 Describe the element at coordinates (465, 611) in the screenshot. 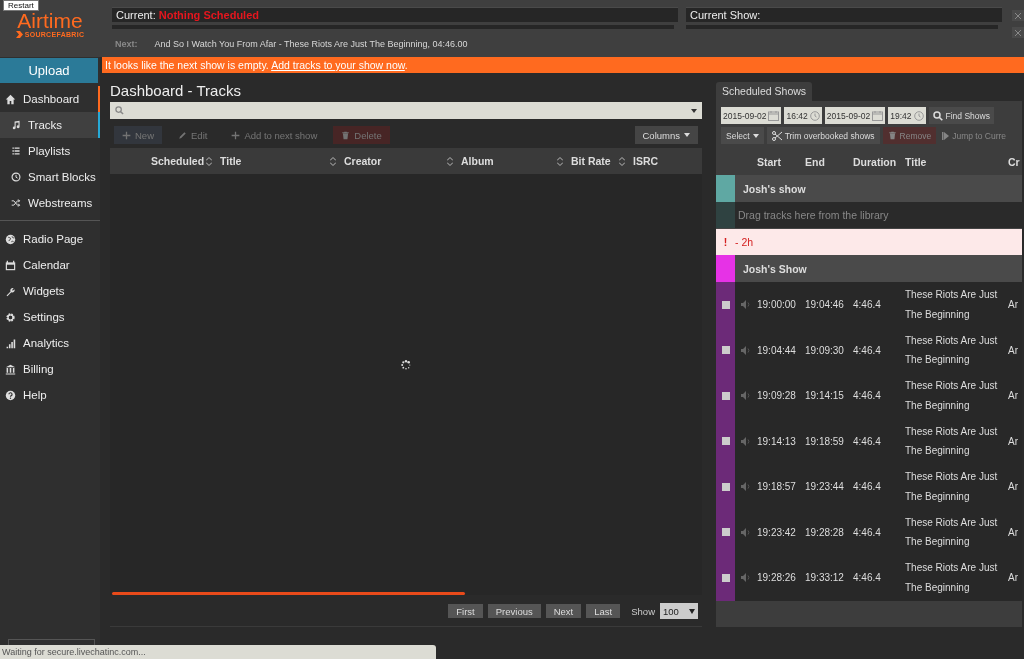

I see `pager-button: First` at that location.